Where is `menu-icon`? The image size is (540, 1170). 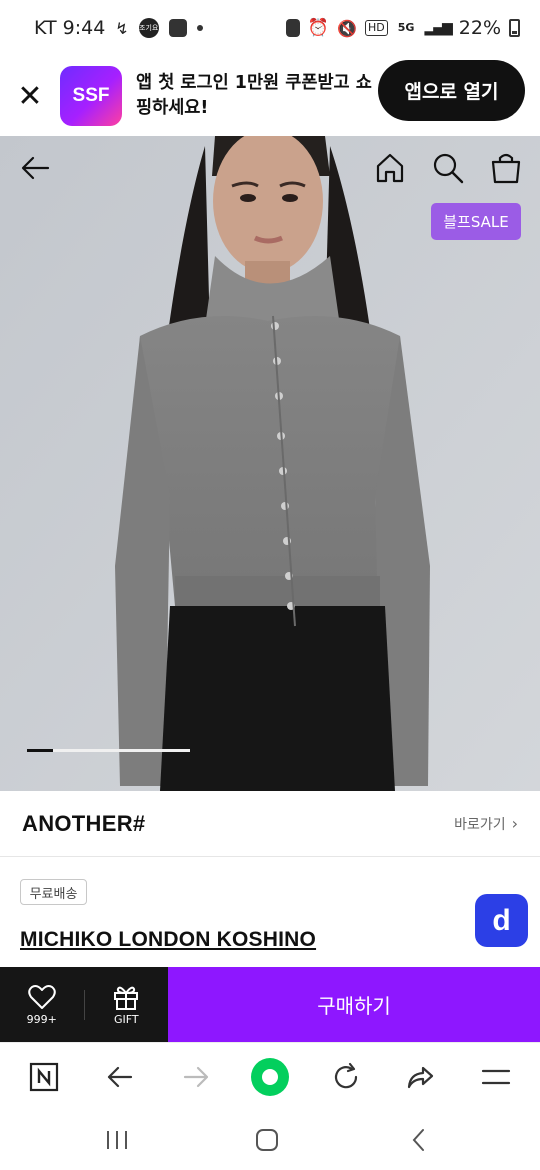
menu-icon is located at coordinates (496, 1077).